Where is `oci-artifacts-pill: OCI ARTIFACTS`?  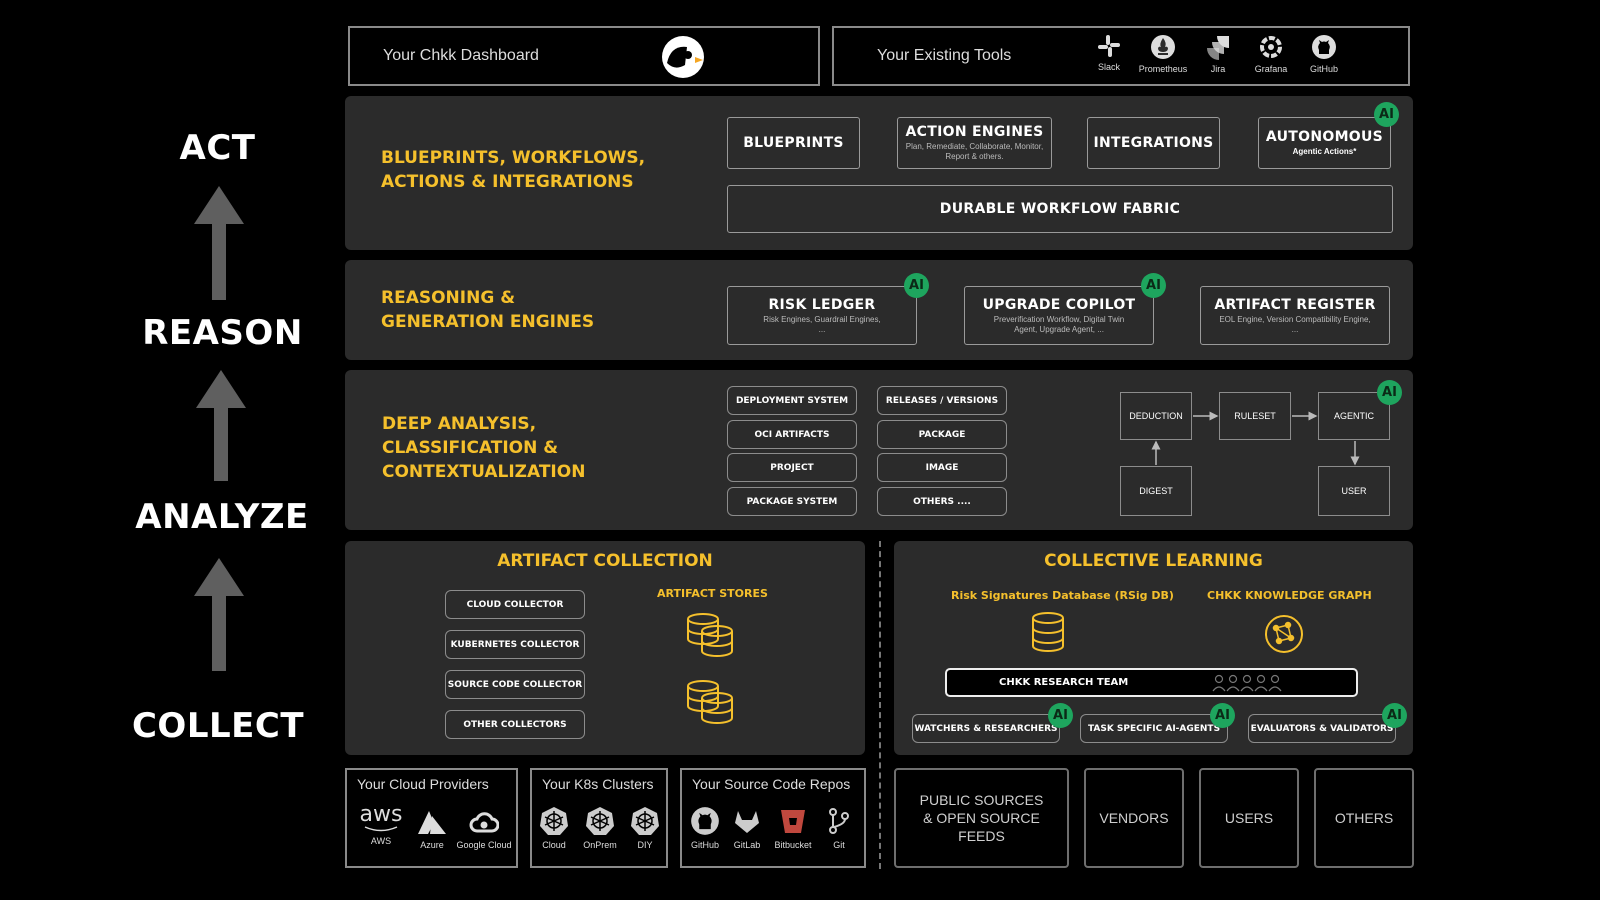
oci-artifacts-pill: OCI ARTIFACTS is located at coordinates (792, 434).